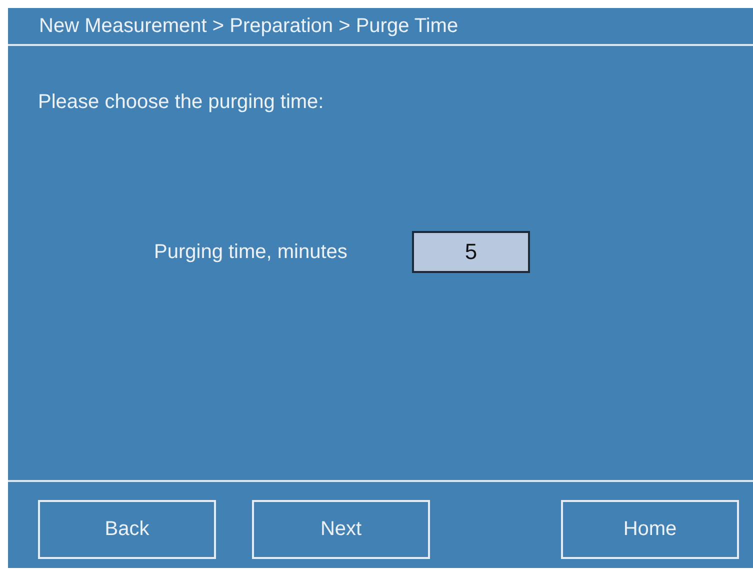  I want to click on nav-button: Back, so click(127, 529).